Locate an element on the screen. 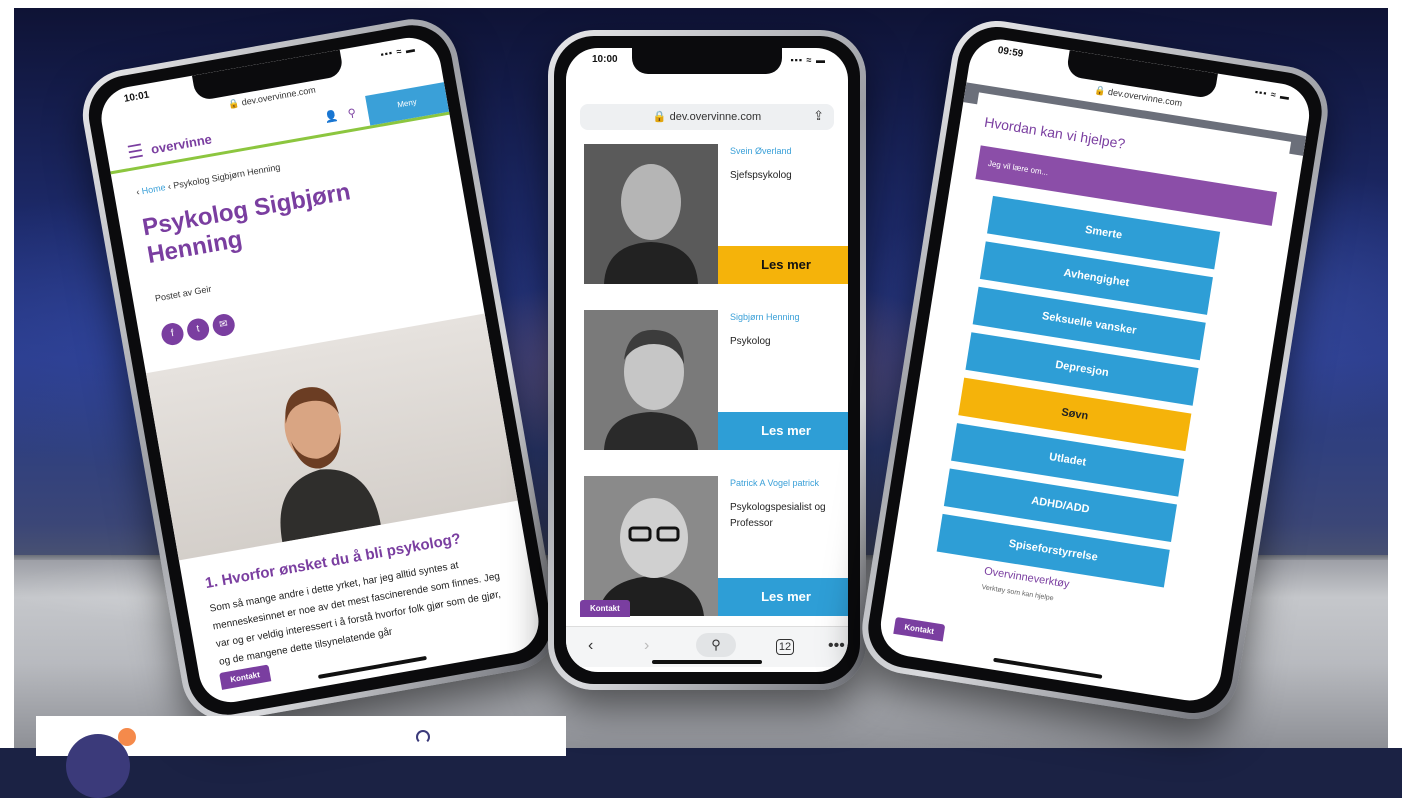  profile-card: Sigbjørn Henning Psykolog Les mer is located at coordinates (716, 380).